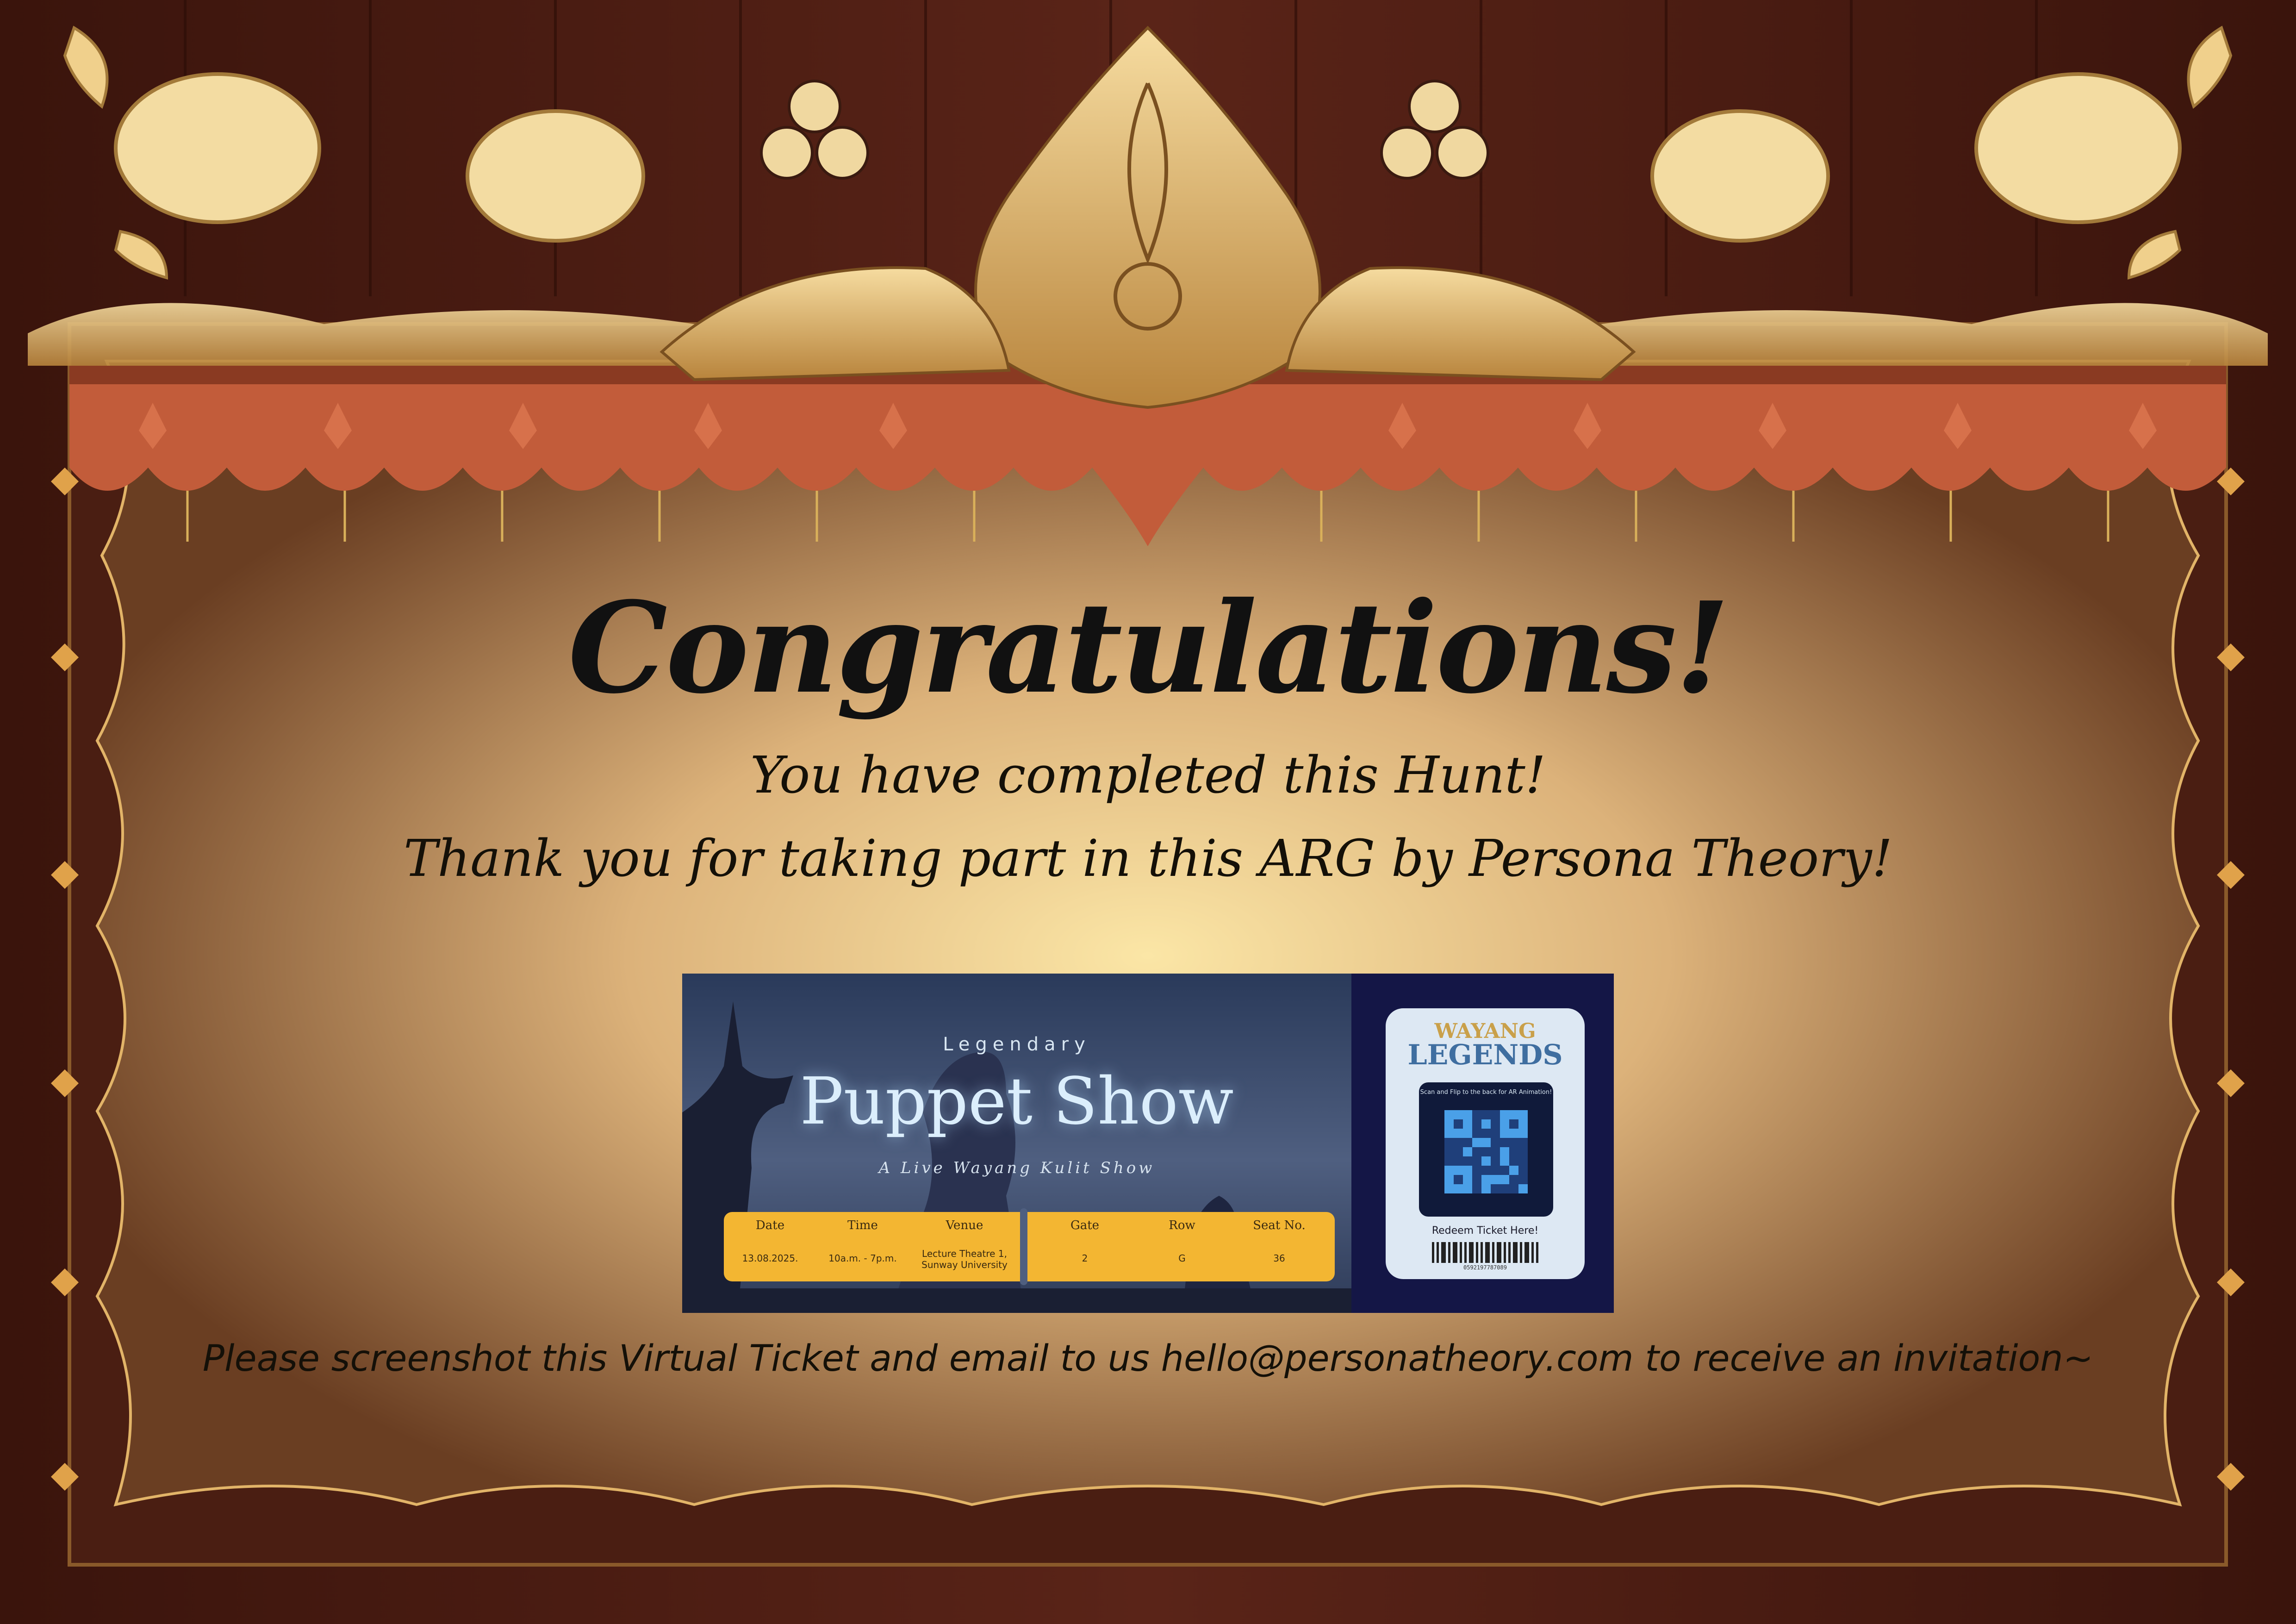  Describe the element at coordinates (1485, 1231) in the screenshot. I see `redeem-label: Redeem Ticket Here!` at that location.